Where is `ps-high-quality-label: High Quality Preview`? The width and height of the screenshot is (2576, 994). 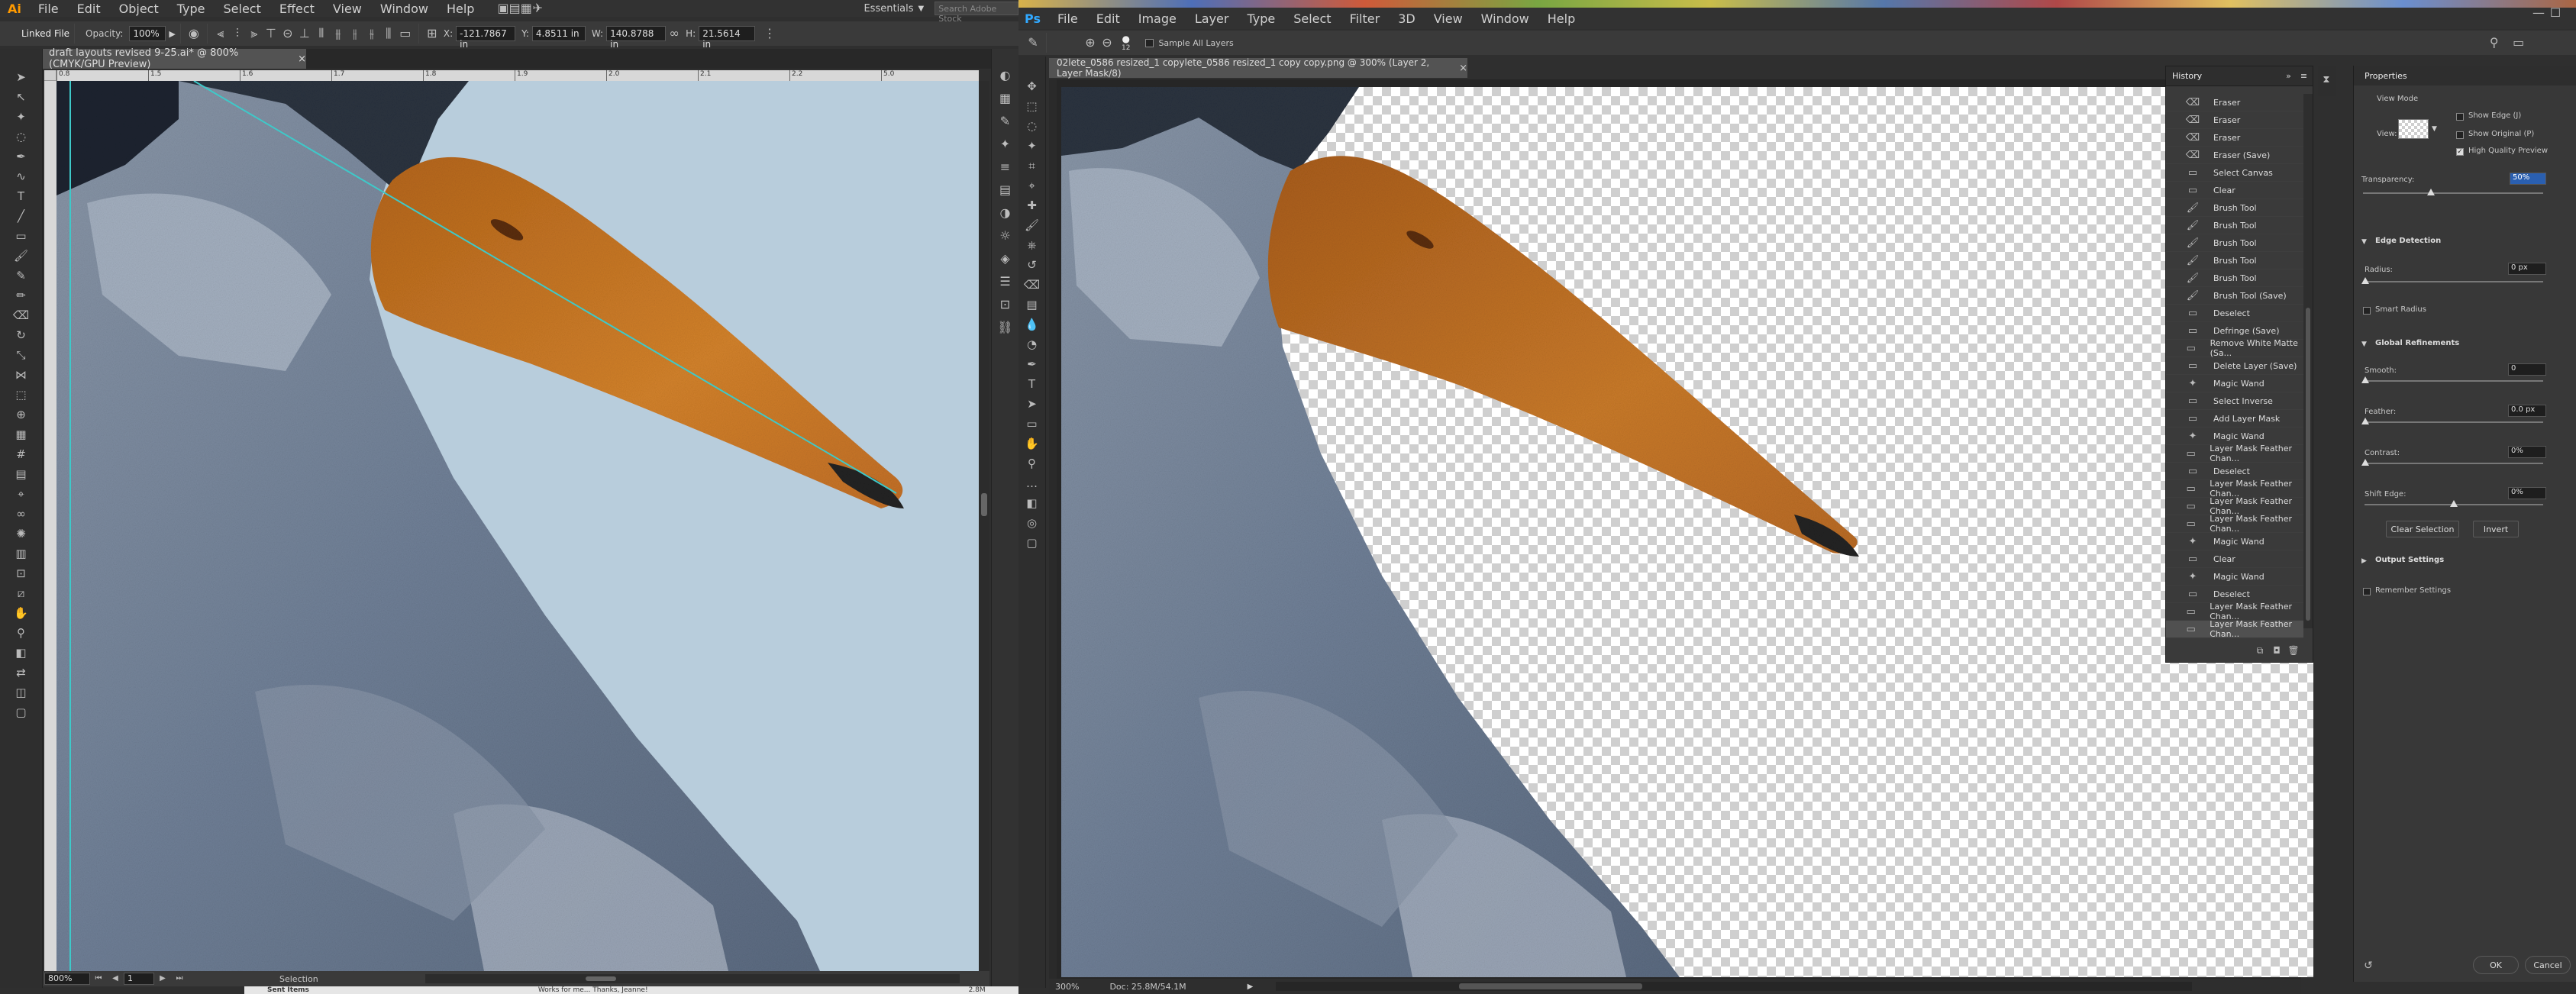
ps-high-quality-label: High Quality Preview is located at coordinates (2508, 151).